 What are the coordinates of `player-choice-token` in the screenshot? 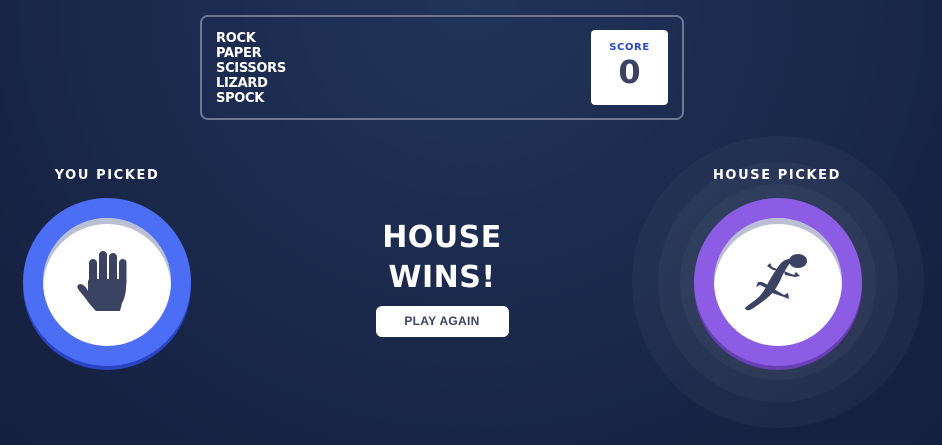 It's located at (107, 284).